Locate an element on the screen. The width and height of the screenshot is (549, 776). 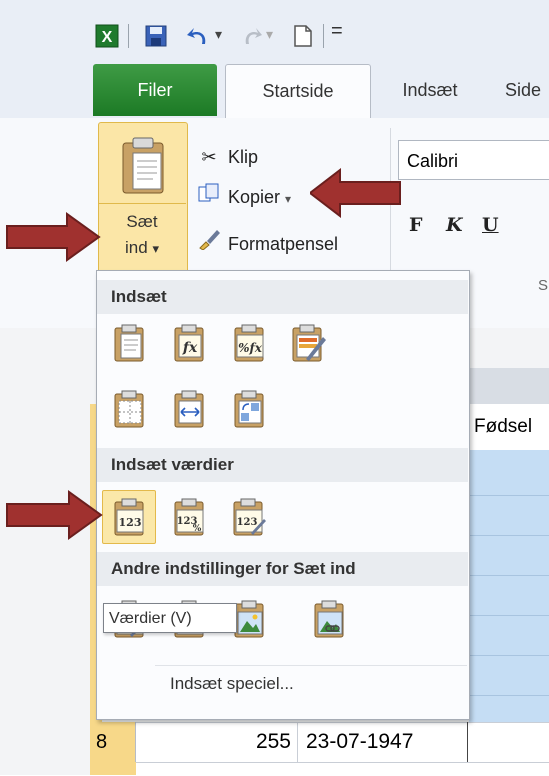
paste-label: Sæt is located at coordinates (142, 222).